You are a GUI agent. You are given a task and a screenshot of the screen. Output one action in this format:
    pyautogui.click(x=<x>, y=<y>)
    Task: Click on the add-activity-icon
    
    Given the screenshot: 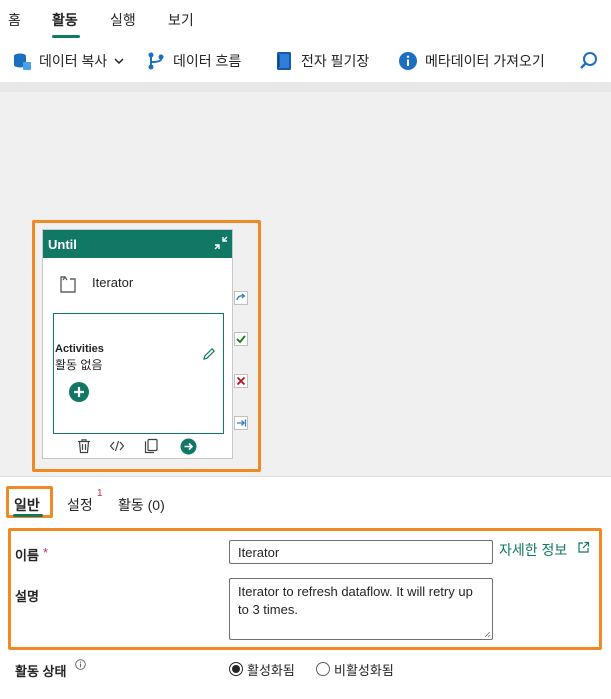 What is the action you would take?
    pyautogui.click(x=79, y=392)
    